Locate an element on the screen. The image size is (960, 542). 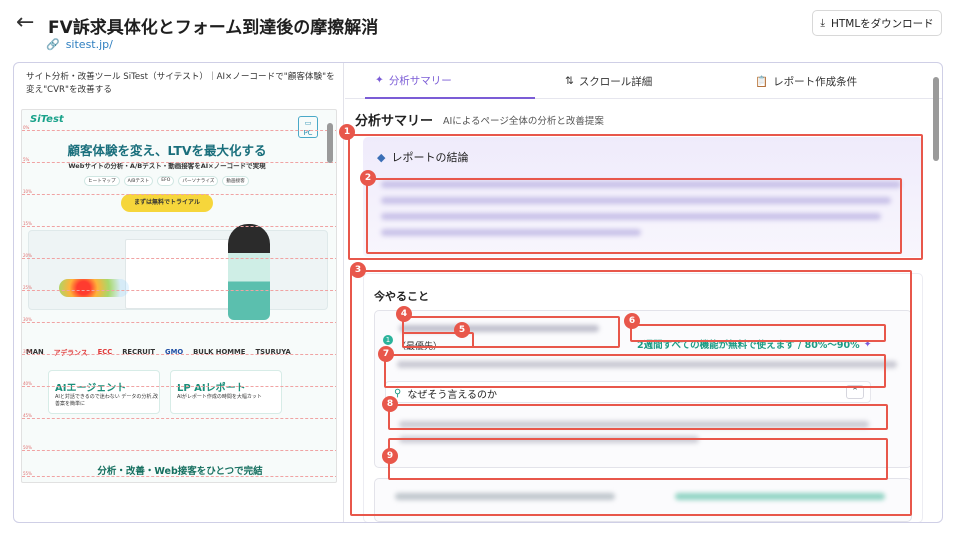
scroll-guide: 35% is located at coordinates (179, 352).